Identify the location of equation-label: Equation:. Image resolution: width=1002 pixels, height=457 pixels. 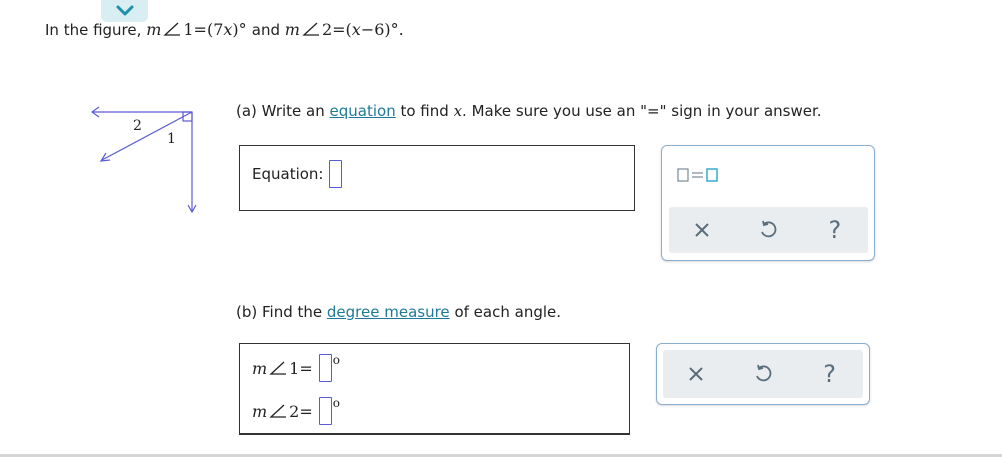
(288, 174).